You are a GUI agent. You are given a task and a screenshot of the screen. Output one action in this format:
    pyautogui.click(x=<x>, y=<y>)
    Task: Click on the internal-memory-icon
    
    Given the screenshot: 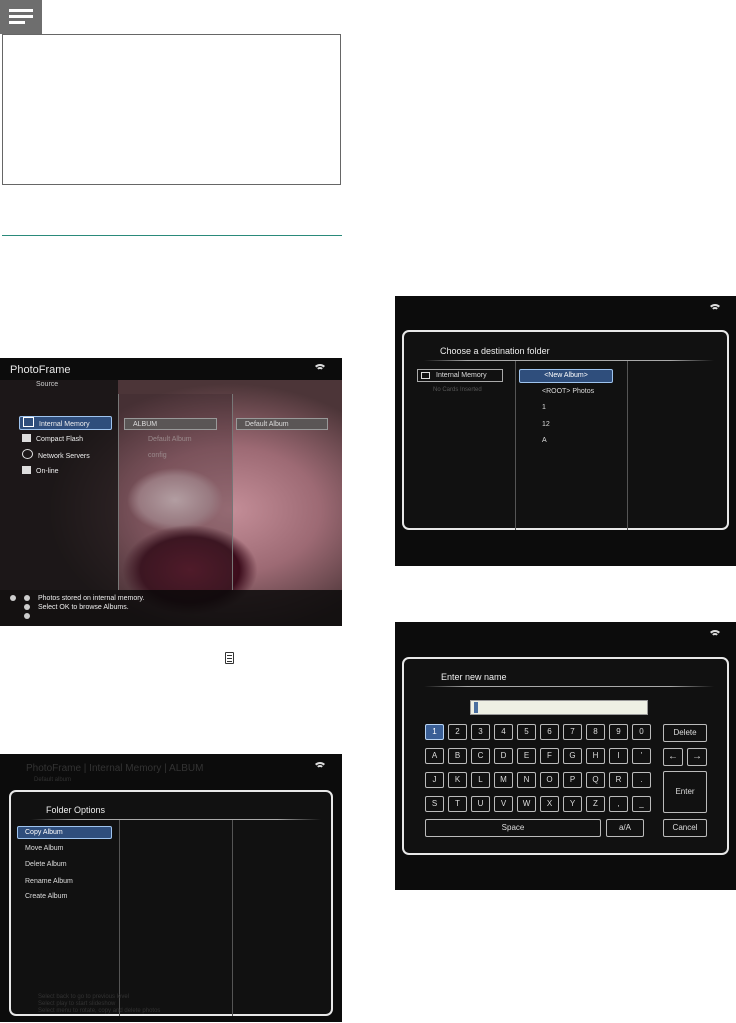 What is the action you would take?
    pyautogui.click(x=28, y=422)
    